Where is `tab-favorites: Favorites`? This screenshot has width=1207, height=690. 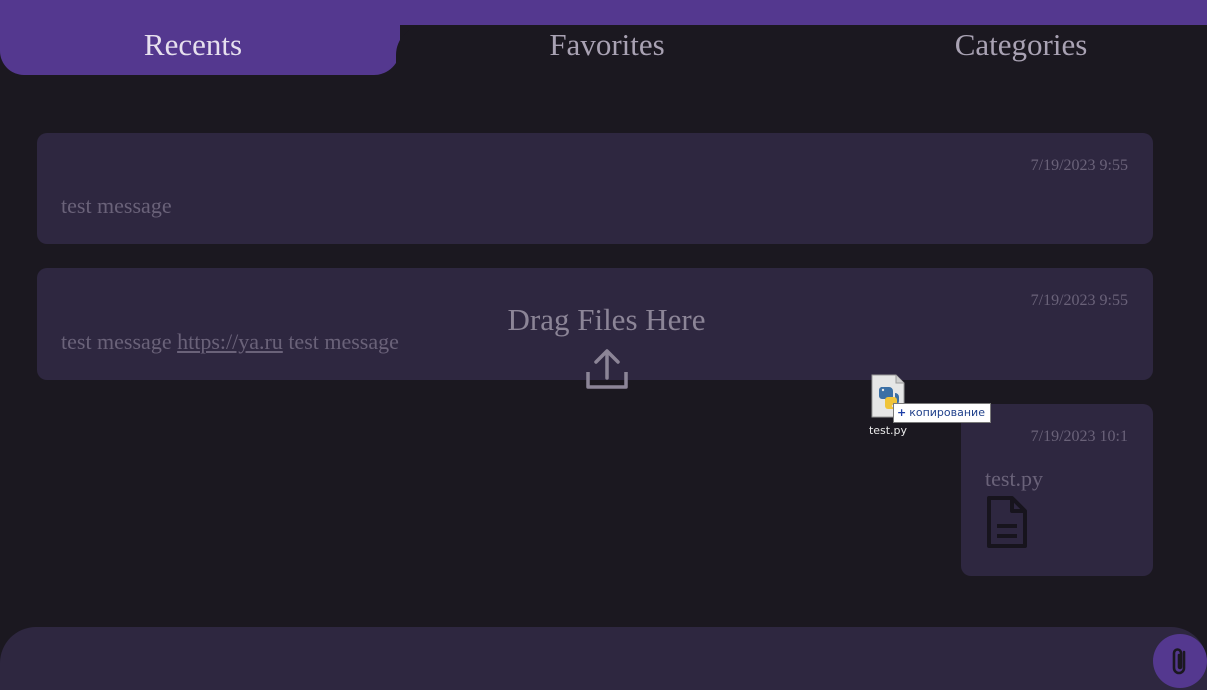
tab-favorites: Favorites is located at coordinates (607, 45).